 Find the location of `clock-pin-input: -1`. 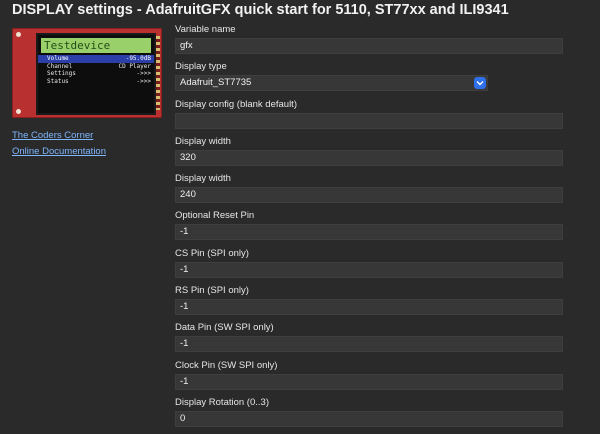

clock-pin-input: -1 is located at coordinates (369, 381).